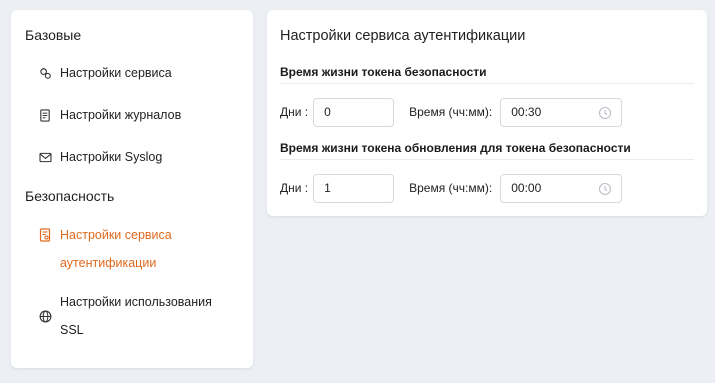 This screenshot has width=715, height=383. What do you see at coordinates (526, 188) in the screenshot?
I see `time-value: 00:00` at bounding box center [526, 188].